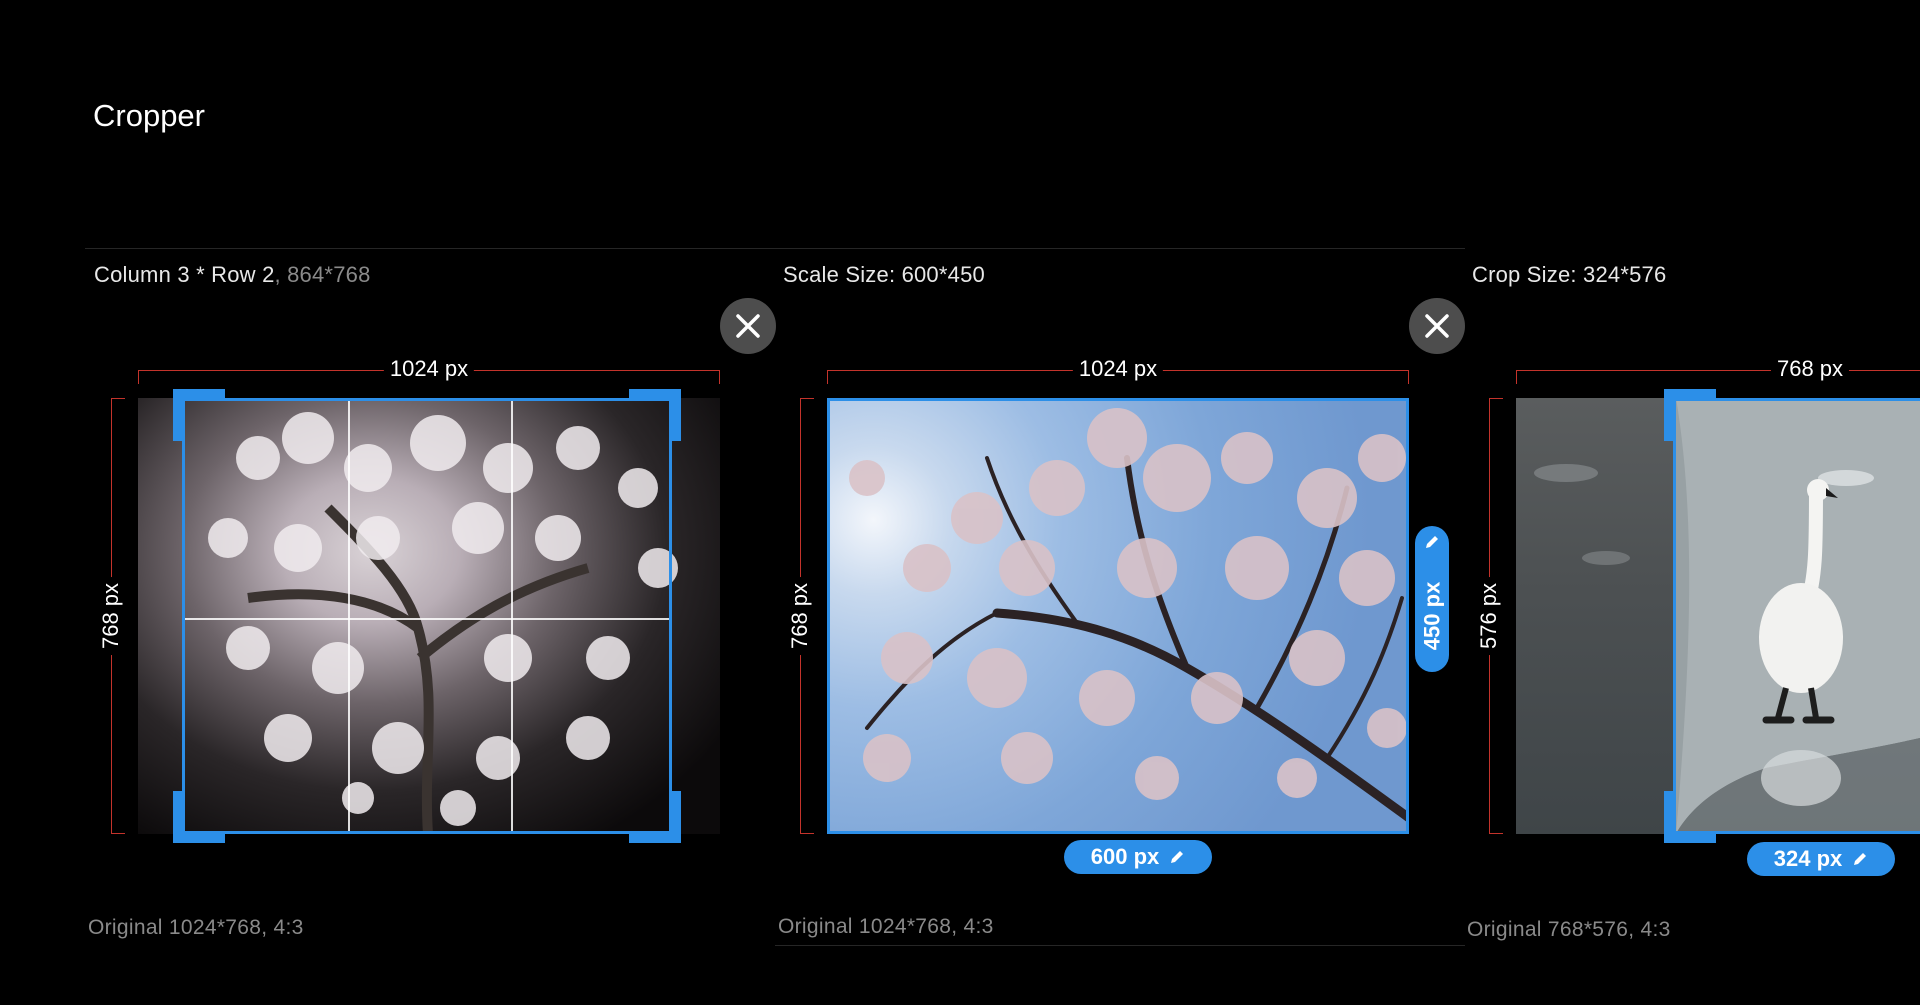 The image size is (1920, 1005). I want to click on scale-width-value: 600 px, so click(1125, 856).